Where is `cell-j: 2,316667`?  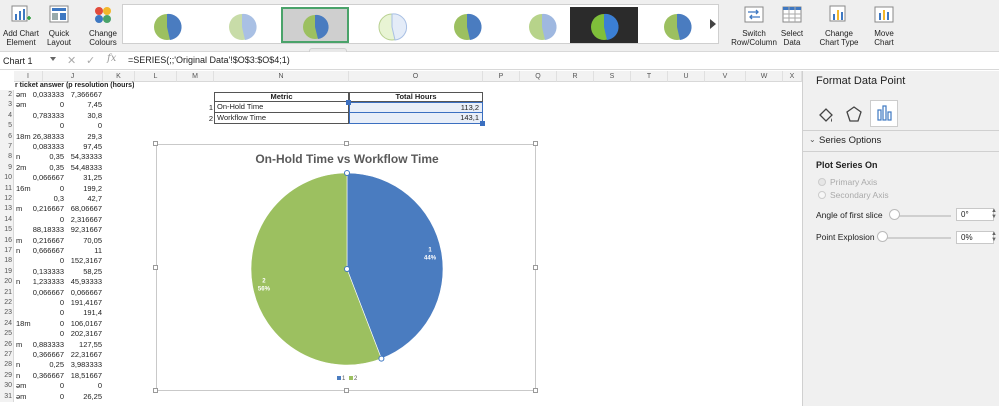
cell-j: 2,316667 is located at coordinates (83, 220).